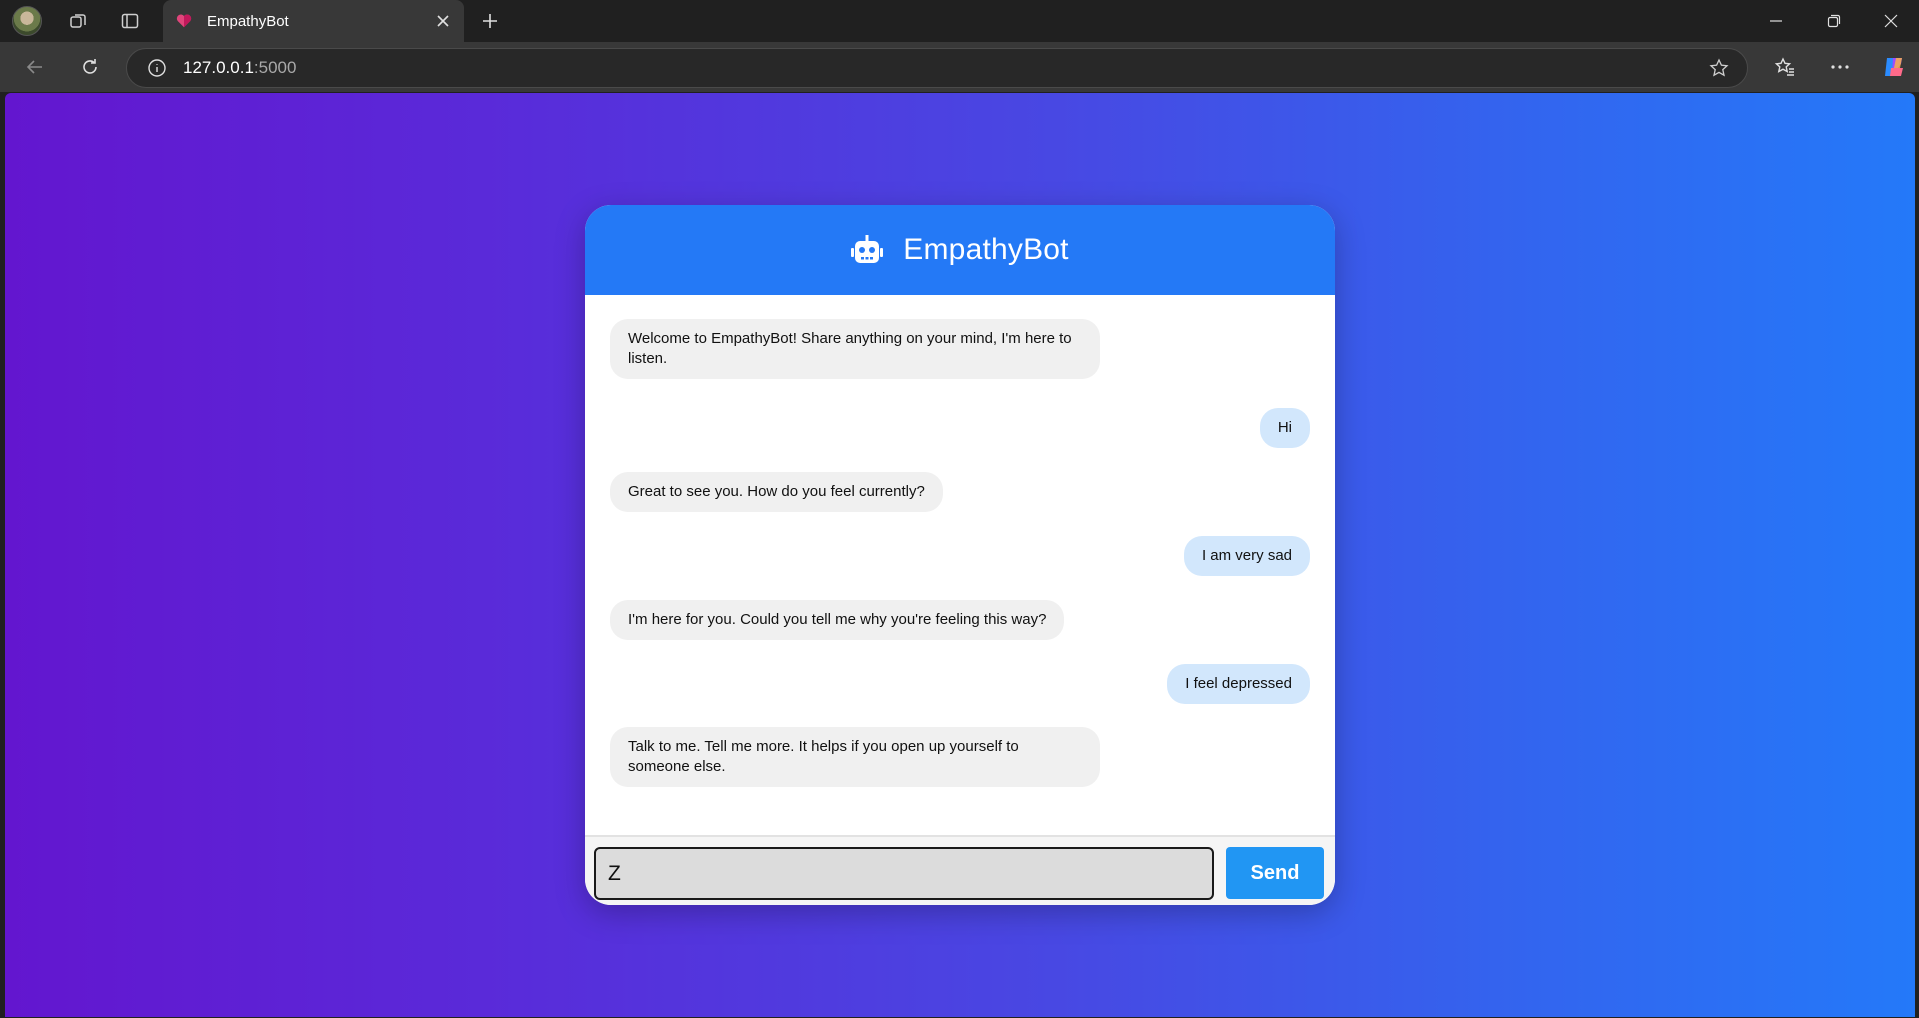 The height and width of the screenshot is (1018, 1919). What do you see at coordinates (35, 67) in the screenshot?
I see `back-arrow-icon` at bounding box center [35, 67].